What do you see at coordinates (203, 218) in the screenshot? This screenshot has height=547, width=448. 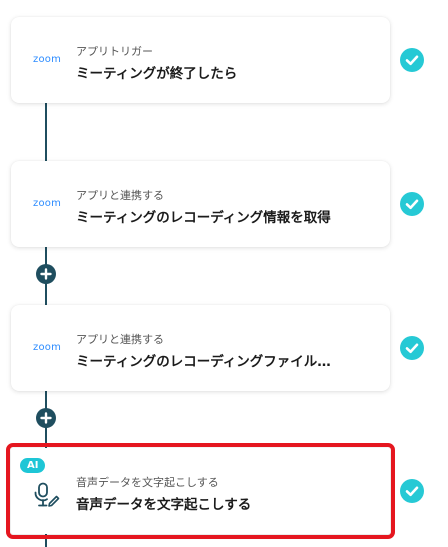 I see `step-title: ミーティングのレコーディング情報を取得` at bounding box center [203, 218].